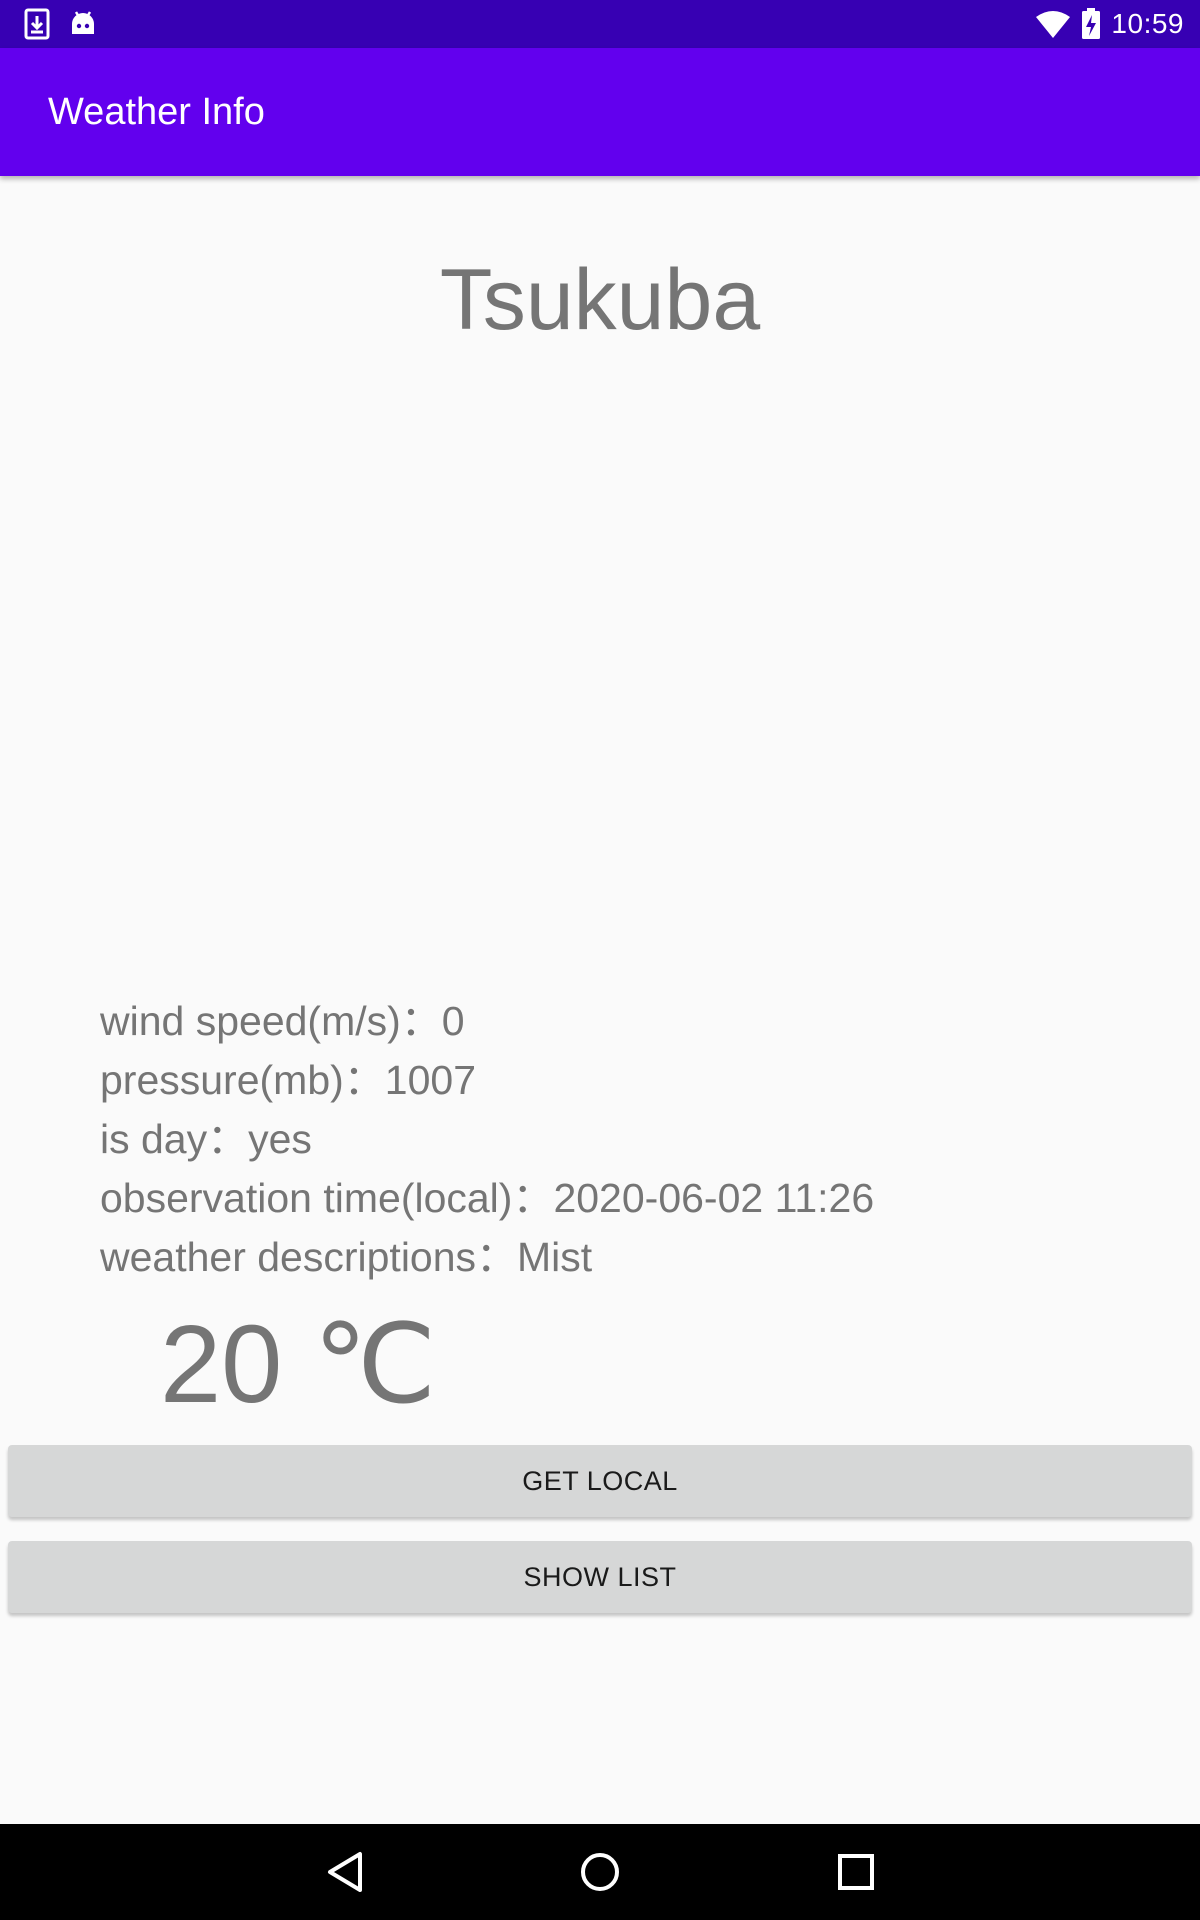 The width and height of the screenshot is (1200, 1920). What do you see at coordinates (600, 1481) in the screenshot?
I see `get-local-button: GET LOCAL` at bounding box center [600, 1481].